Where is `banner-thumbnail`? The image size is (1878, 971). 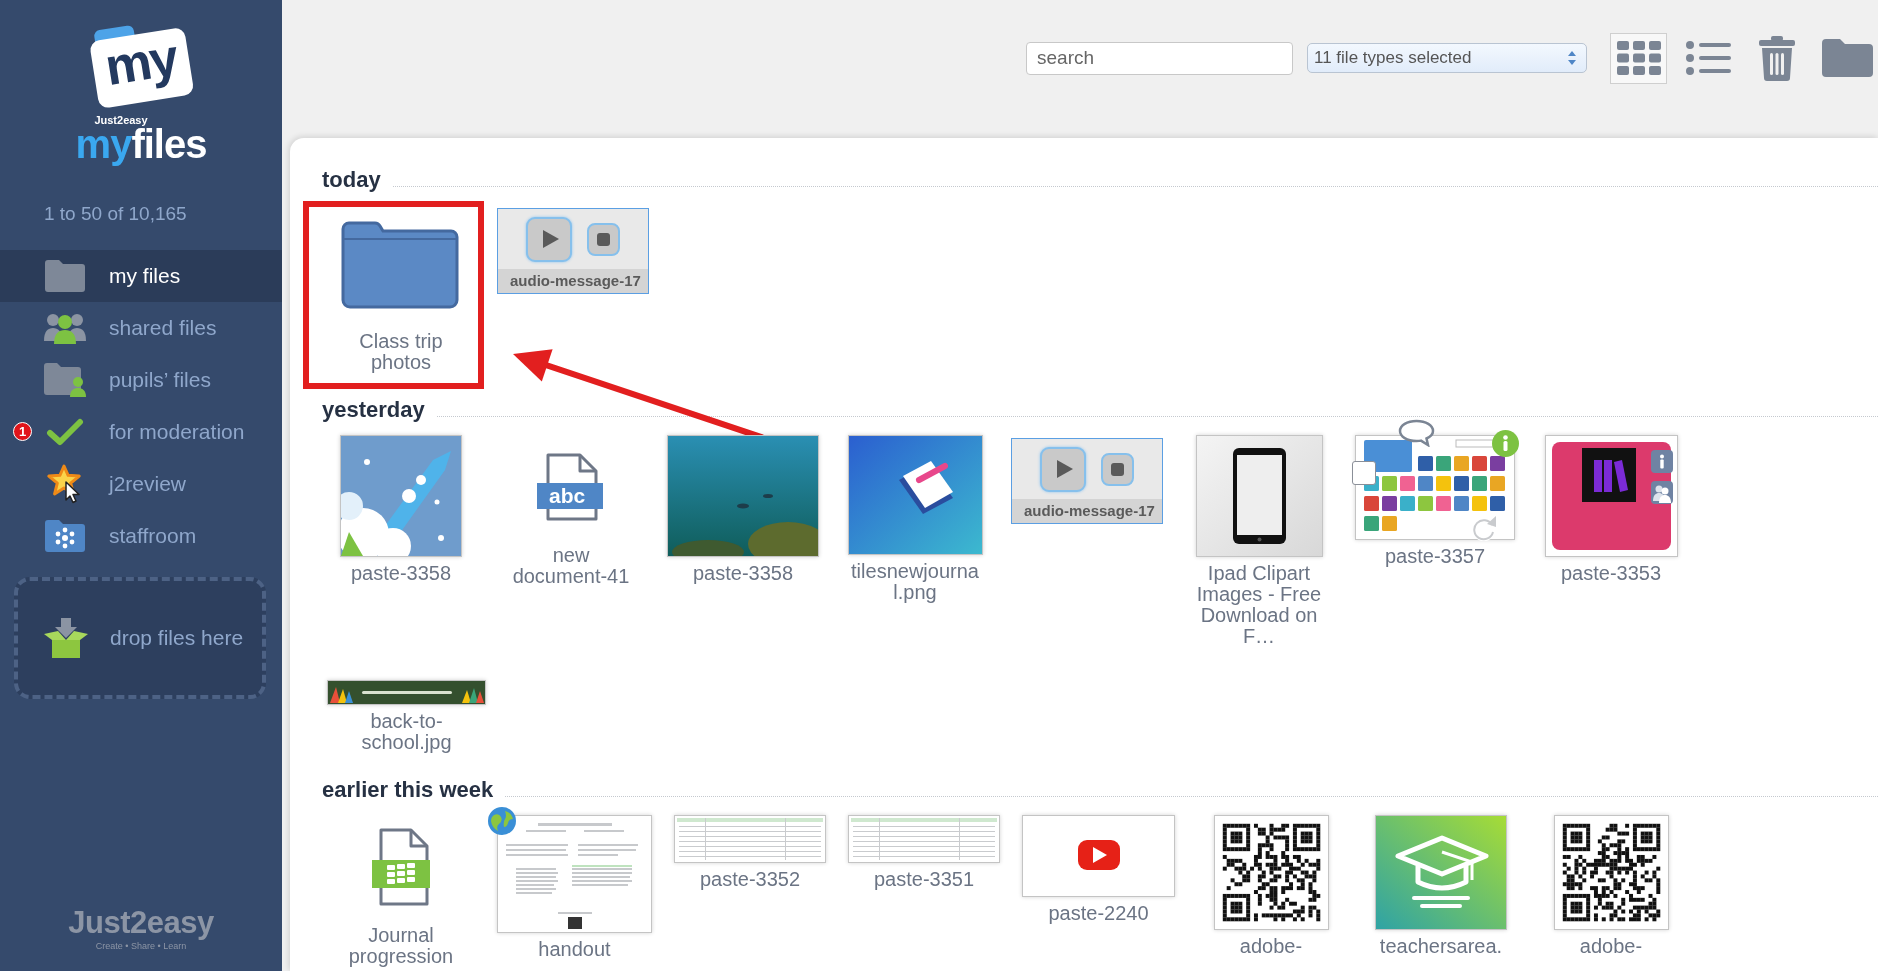
banner-thumbnail is located at coordinates (406, 692).